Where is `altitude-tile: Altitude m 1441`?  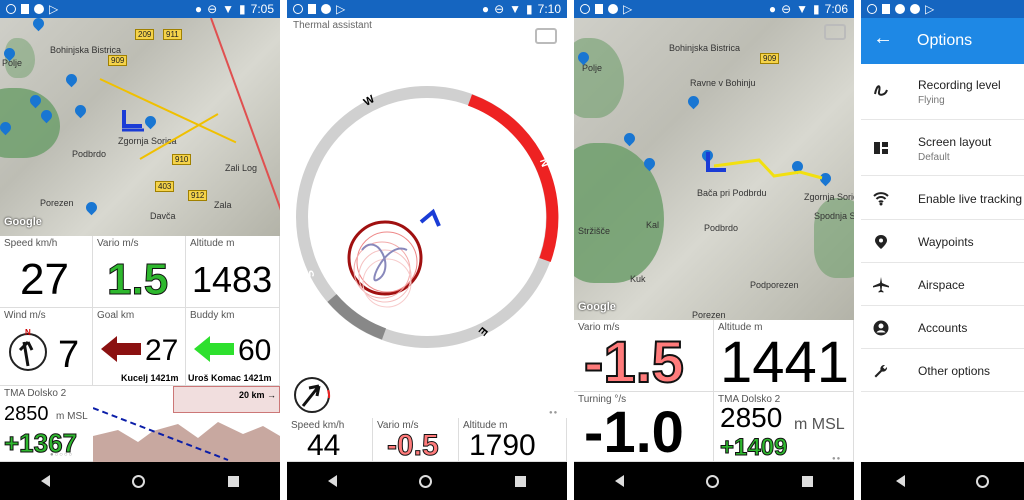
altitude-tile: Altitude m 1441 is located at coordinates (784, 356).